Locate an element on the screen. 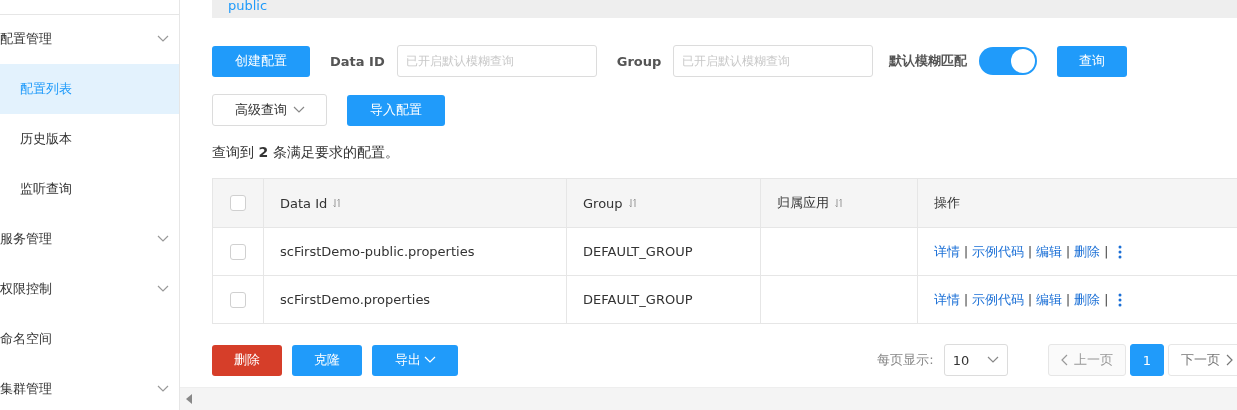 The width and height of the screenshot is (1237, 410). sidebar-item: 集群管理 is located at coordinates (89, 387).